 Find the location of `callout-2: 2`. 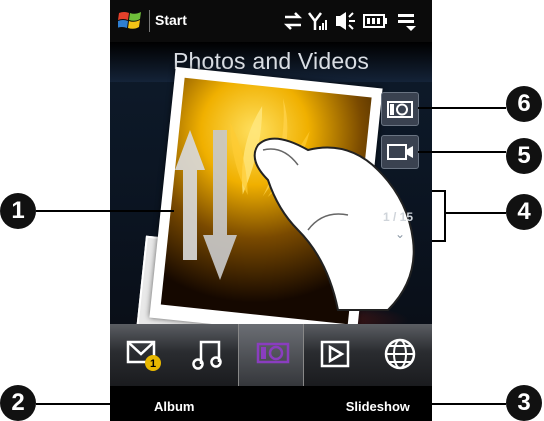

callout-2: 2 is located at coordinates (18, 403).